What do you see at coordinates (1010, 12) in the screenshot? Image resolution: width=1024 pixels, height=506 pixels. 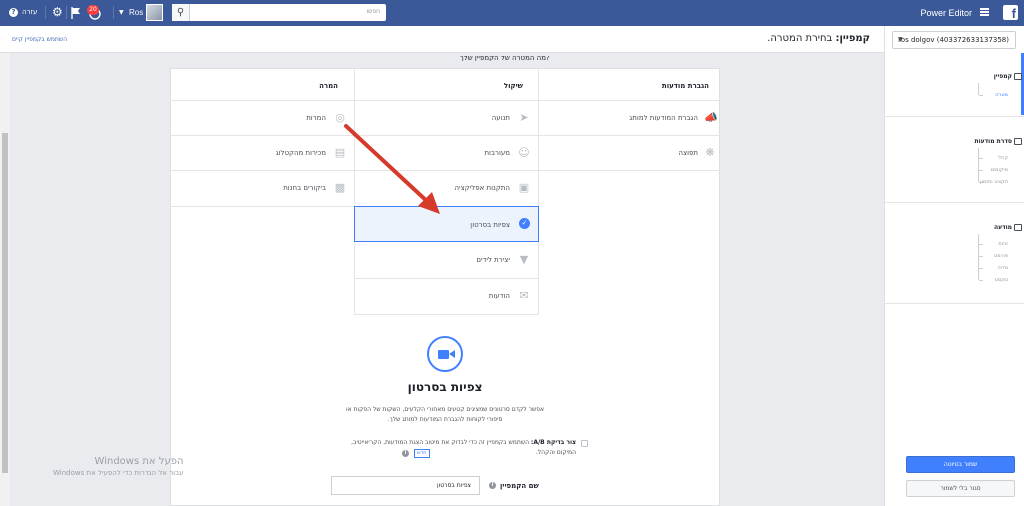 I see `facebook-logo-icon: f` at bounding box center [1010, 12].